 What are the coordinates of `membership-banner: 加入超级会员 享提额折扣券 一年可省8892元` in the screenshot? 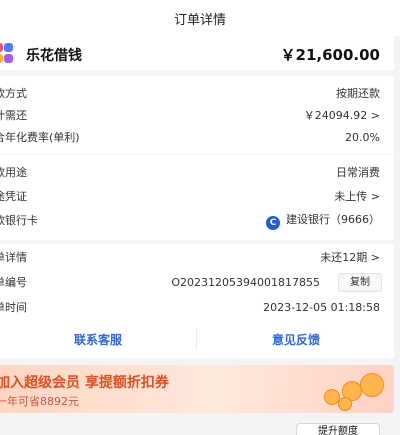 It's located at (197, 389).